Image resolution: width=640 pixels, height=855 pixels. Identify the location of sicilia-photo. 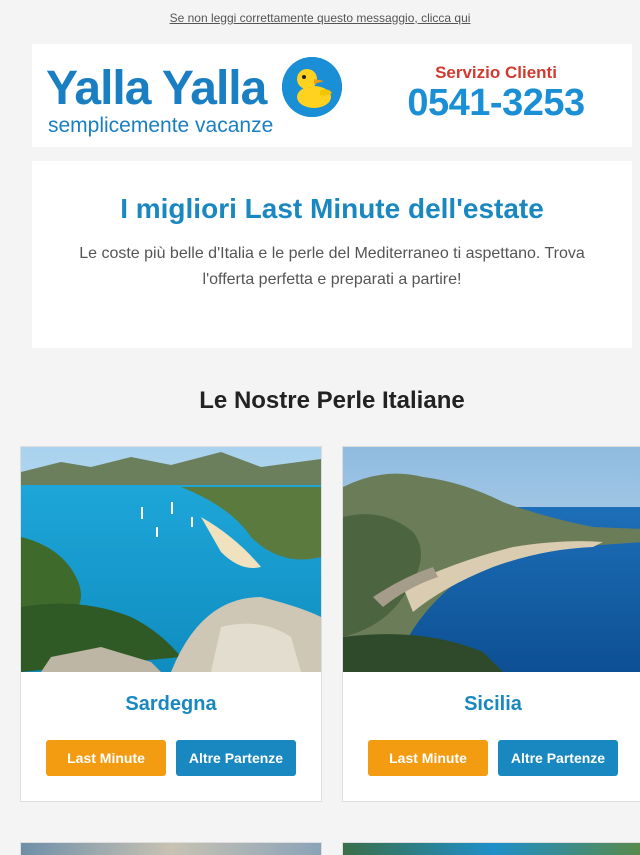
(491, 559).